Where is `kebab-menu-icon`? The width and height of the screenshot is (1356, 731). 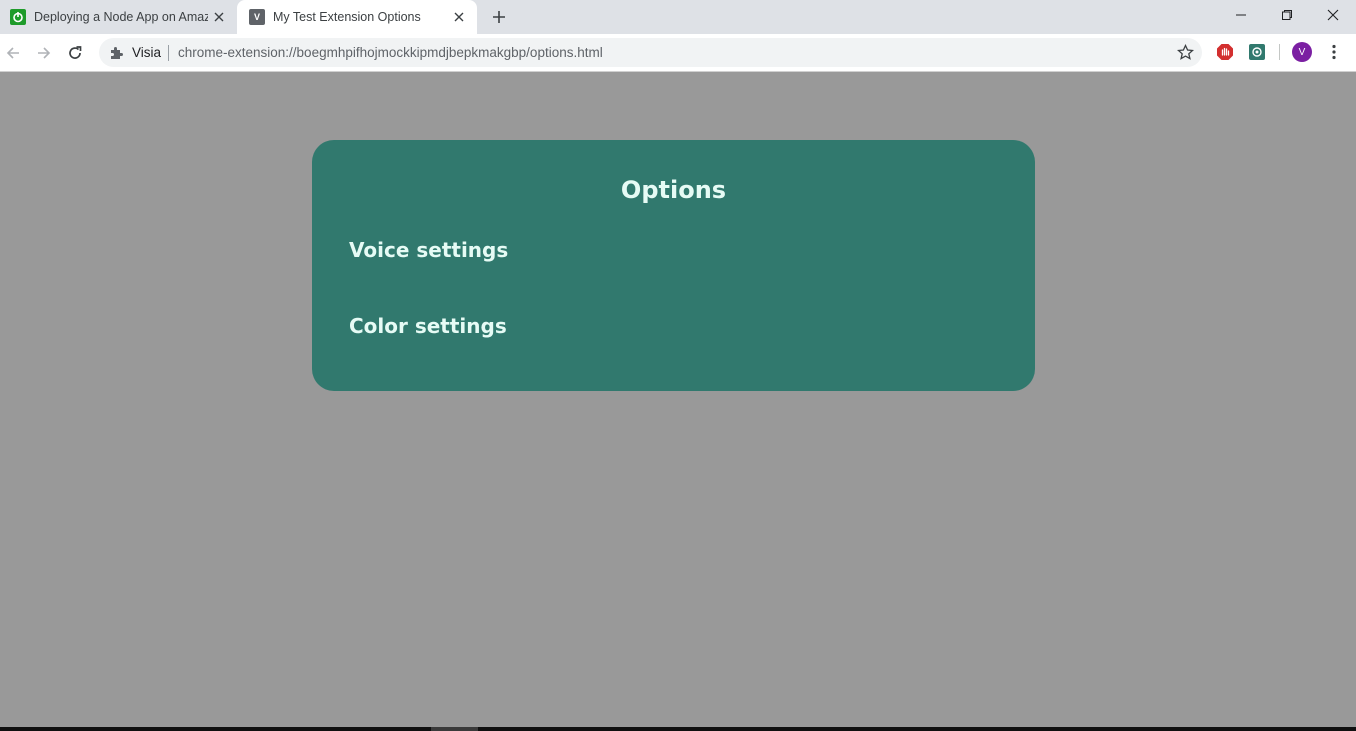
kebab-menu-icon is located at coordinates (1334, 52).